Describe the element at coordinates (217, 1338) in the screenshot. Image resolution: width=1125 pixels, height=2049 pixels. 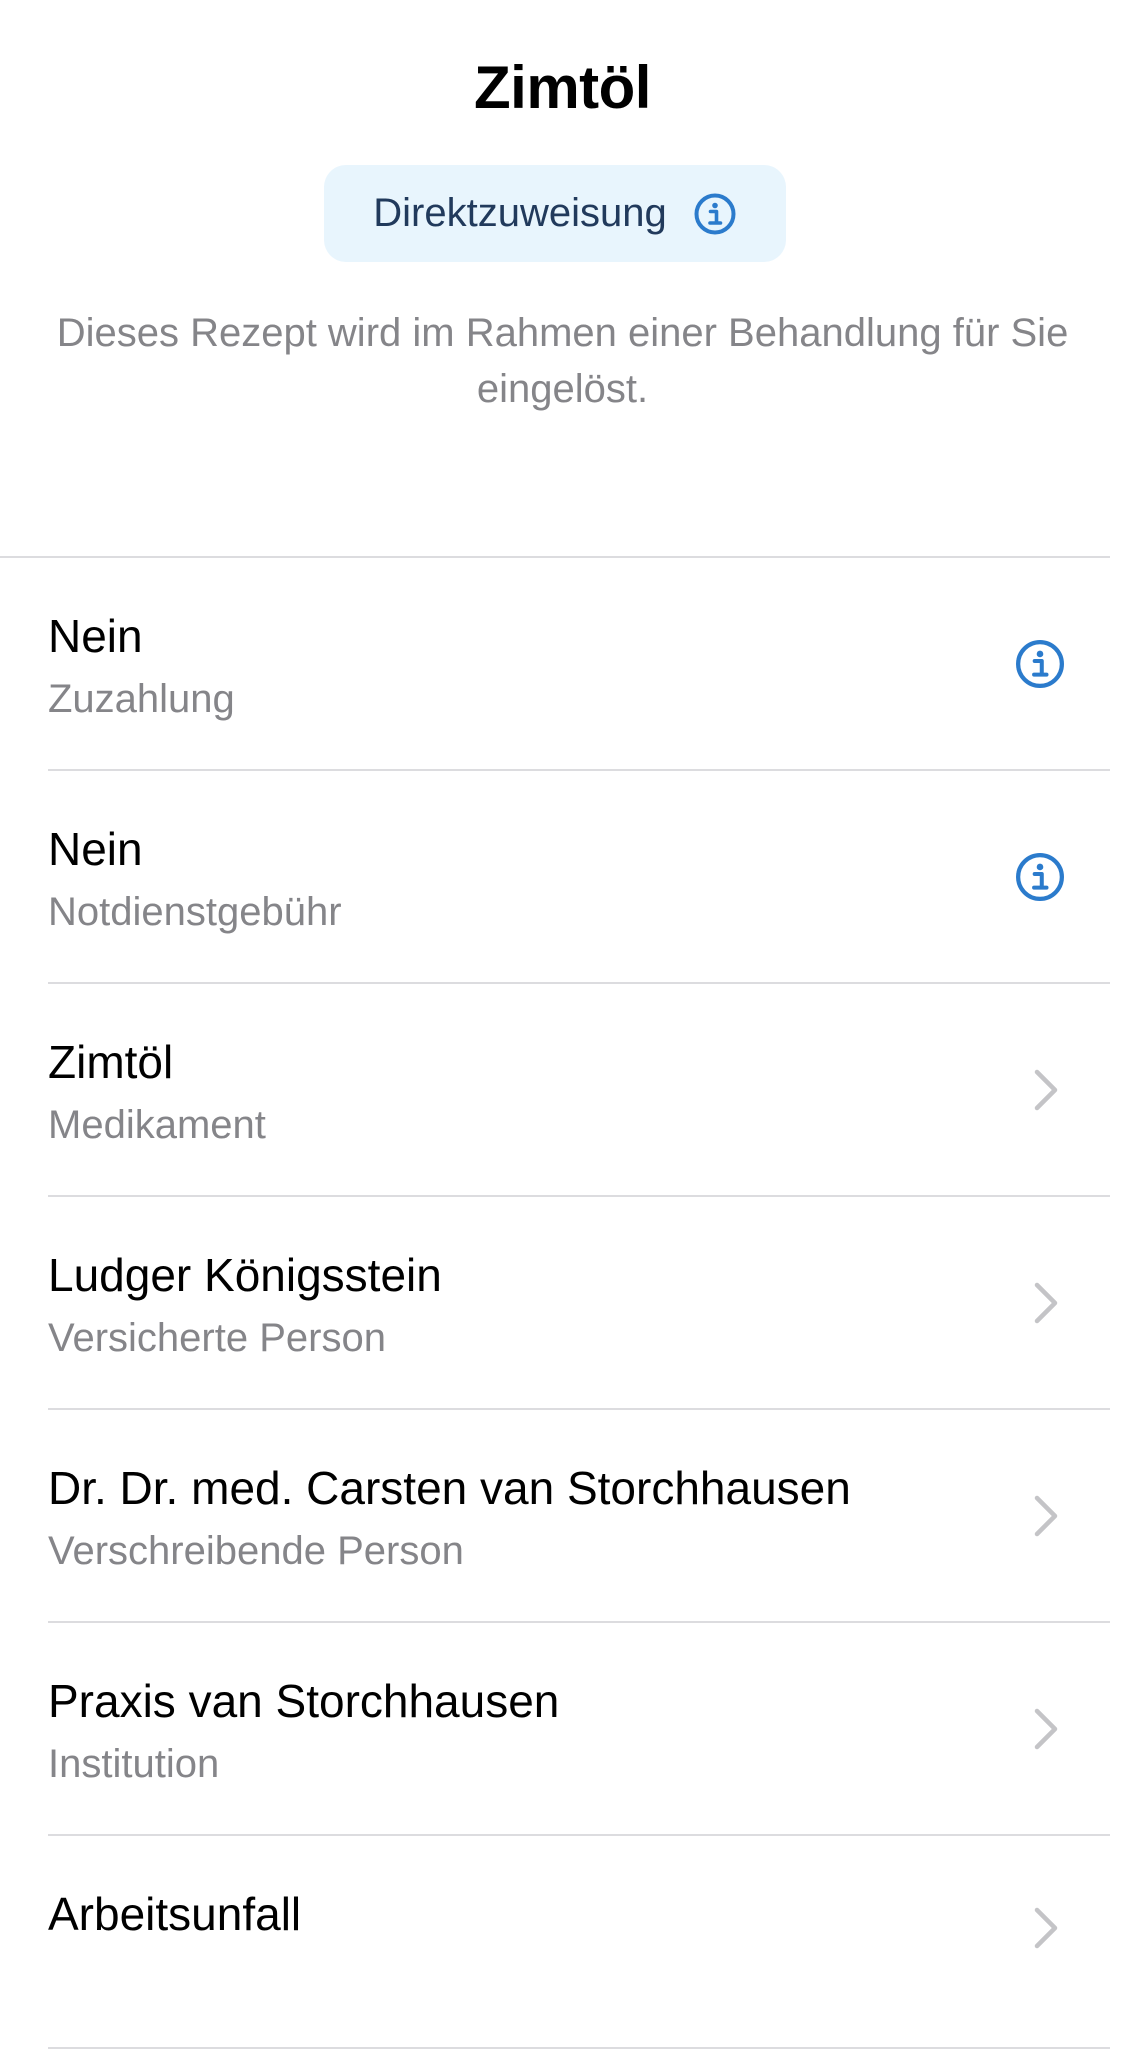
I see `row-label: Versicherte Person` at that location.